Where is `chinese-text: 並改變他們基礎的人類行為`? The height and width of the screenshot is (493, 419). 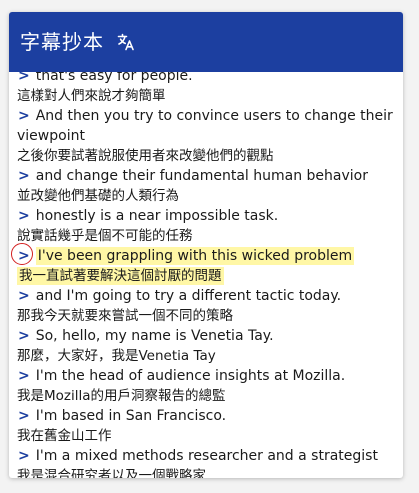 chinese-text: 並改變他們基礎的人類行為 is located at coordinates (98, 196).